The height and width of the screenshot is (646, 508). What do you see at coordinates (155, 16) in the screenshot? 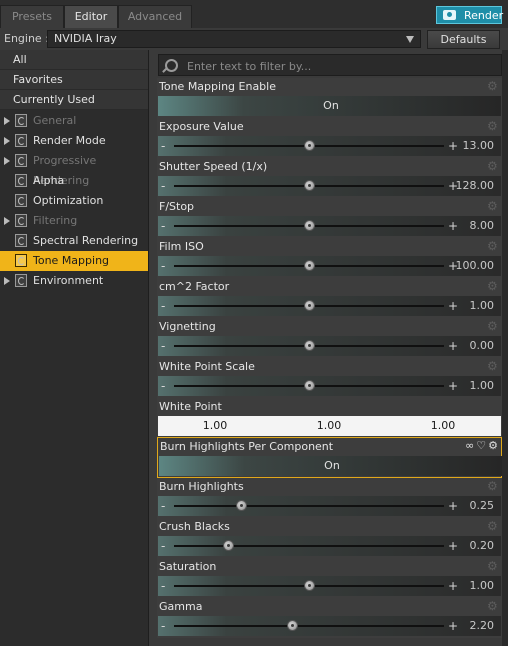
I see `tab-advanced: Advanced` at bounding box center [155, 16].